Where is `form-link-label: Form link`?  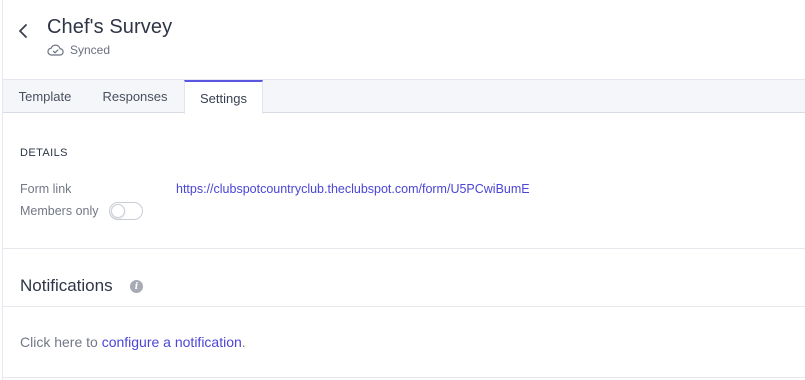 form-link-label: Form link is located at coordinates (46, 189).